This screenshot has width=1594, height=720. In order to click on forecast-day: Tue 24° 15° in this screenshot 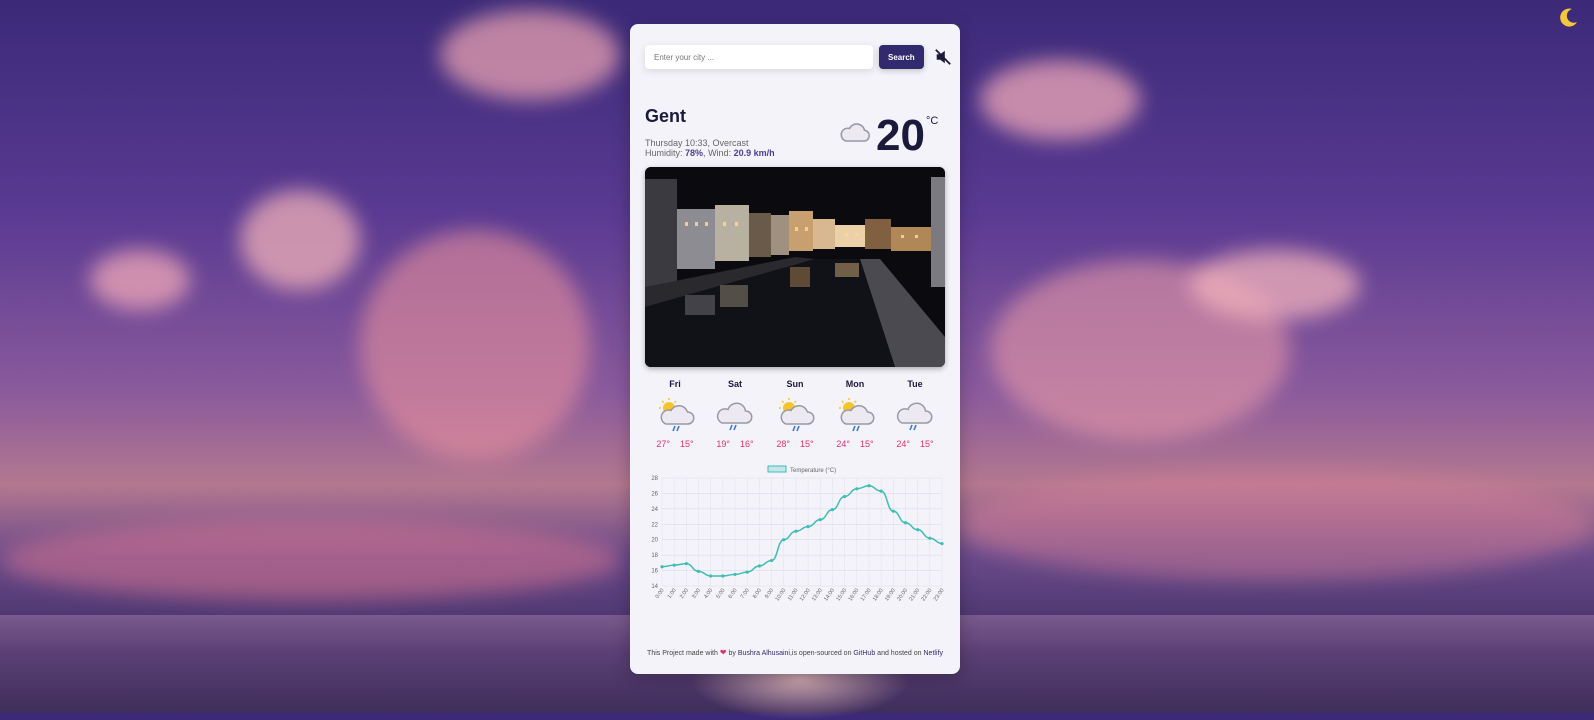, I will do `click(915, 414)`.